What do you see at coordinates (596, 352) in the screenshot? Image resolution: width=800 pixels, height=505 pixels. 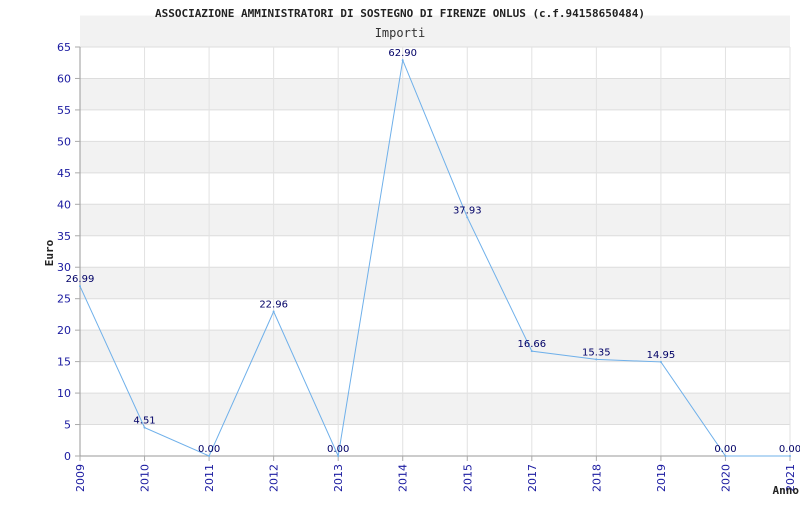 I see `data-label: 15.35` at bounding box center [596, 352].